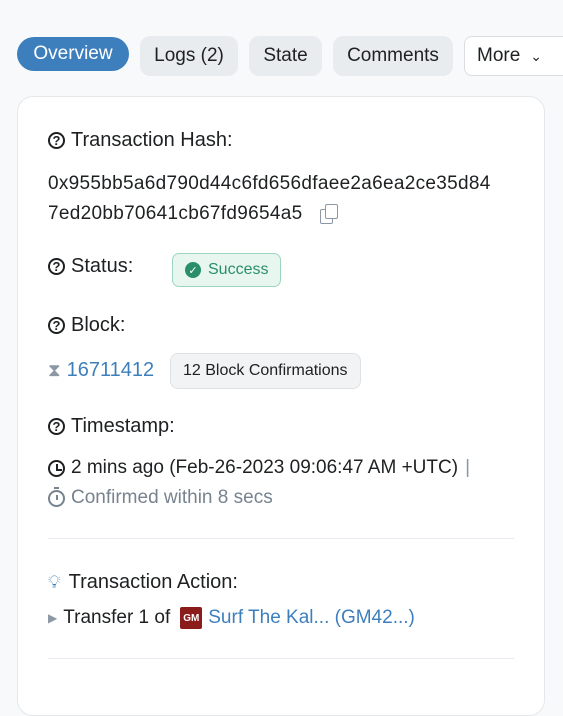 The width and height of the screenshot is (563, 716). I want to click on transaction-hash-row: ? Transaction Hash:, so click(140, 140).